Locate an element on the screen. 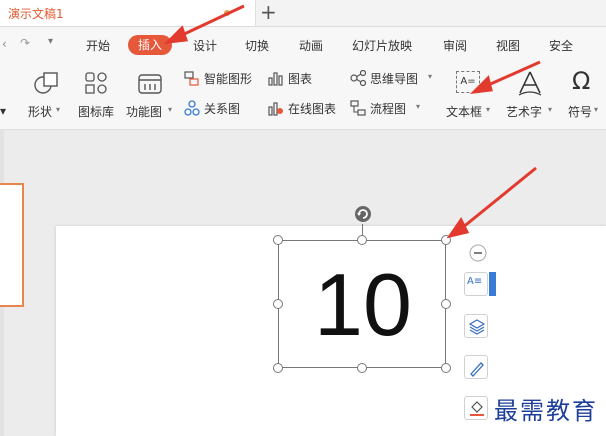 Image resolution: width=606 pixels, height=436 pixels. watermark: 最需教育 is located at coordinates (546, 411).